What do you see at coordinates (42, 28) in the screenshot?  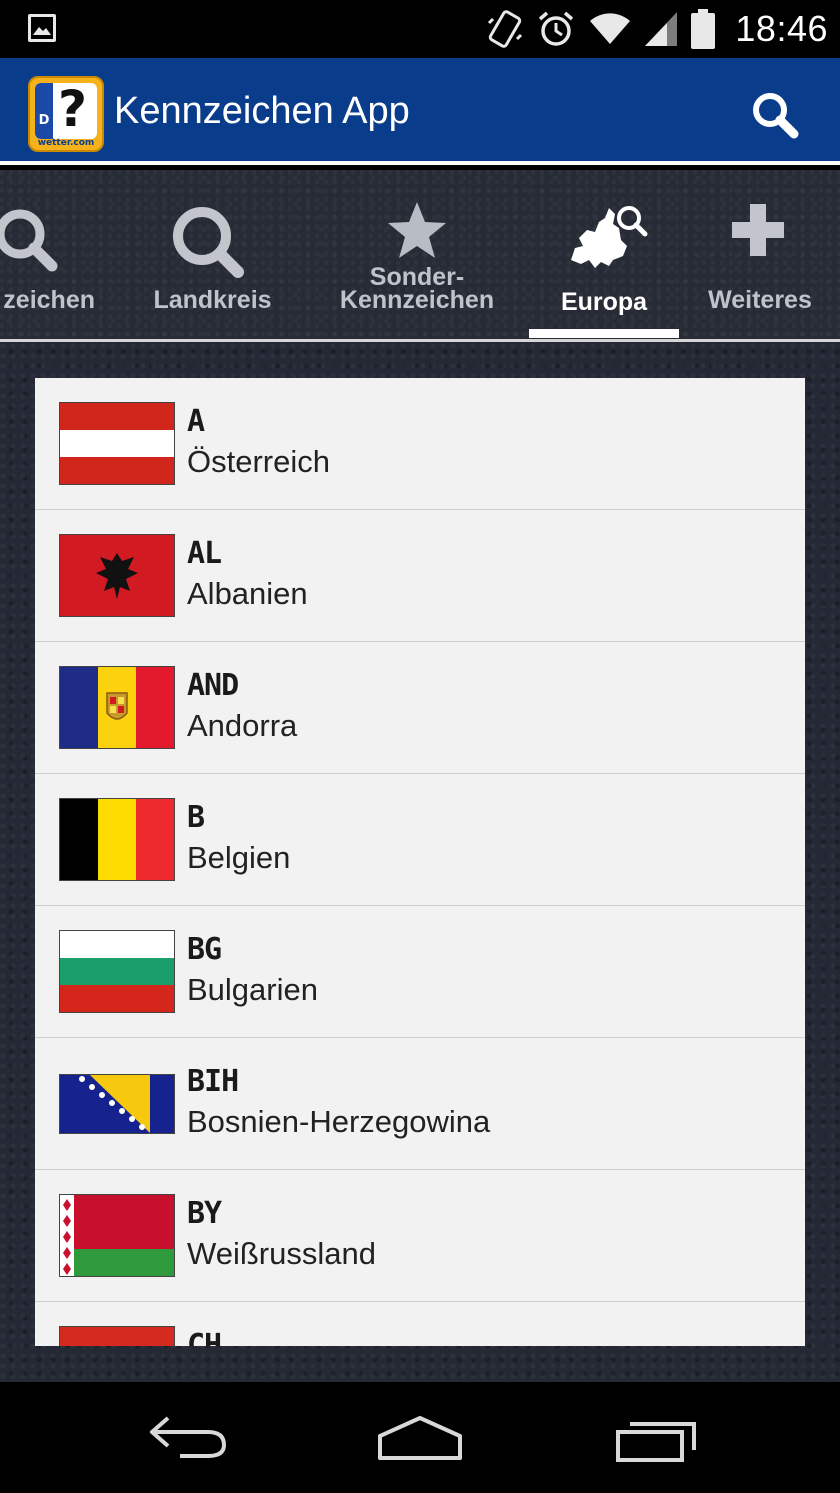 I see `gallery-icon` at bounding box center [42, 28].